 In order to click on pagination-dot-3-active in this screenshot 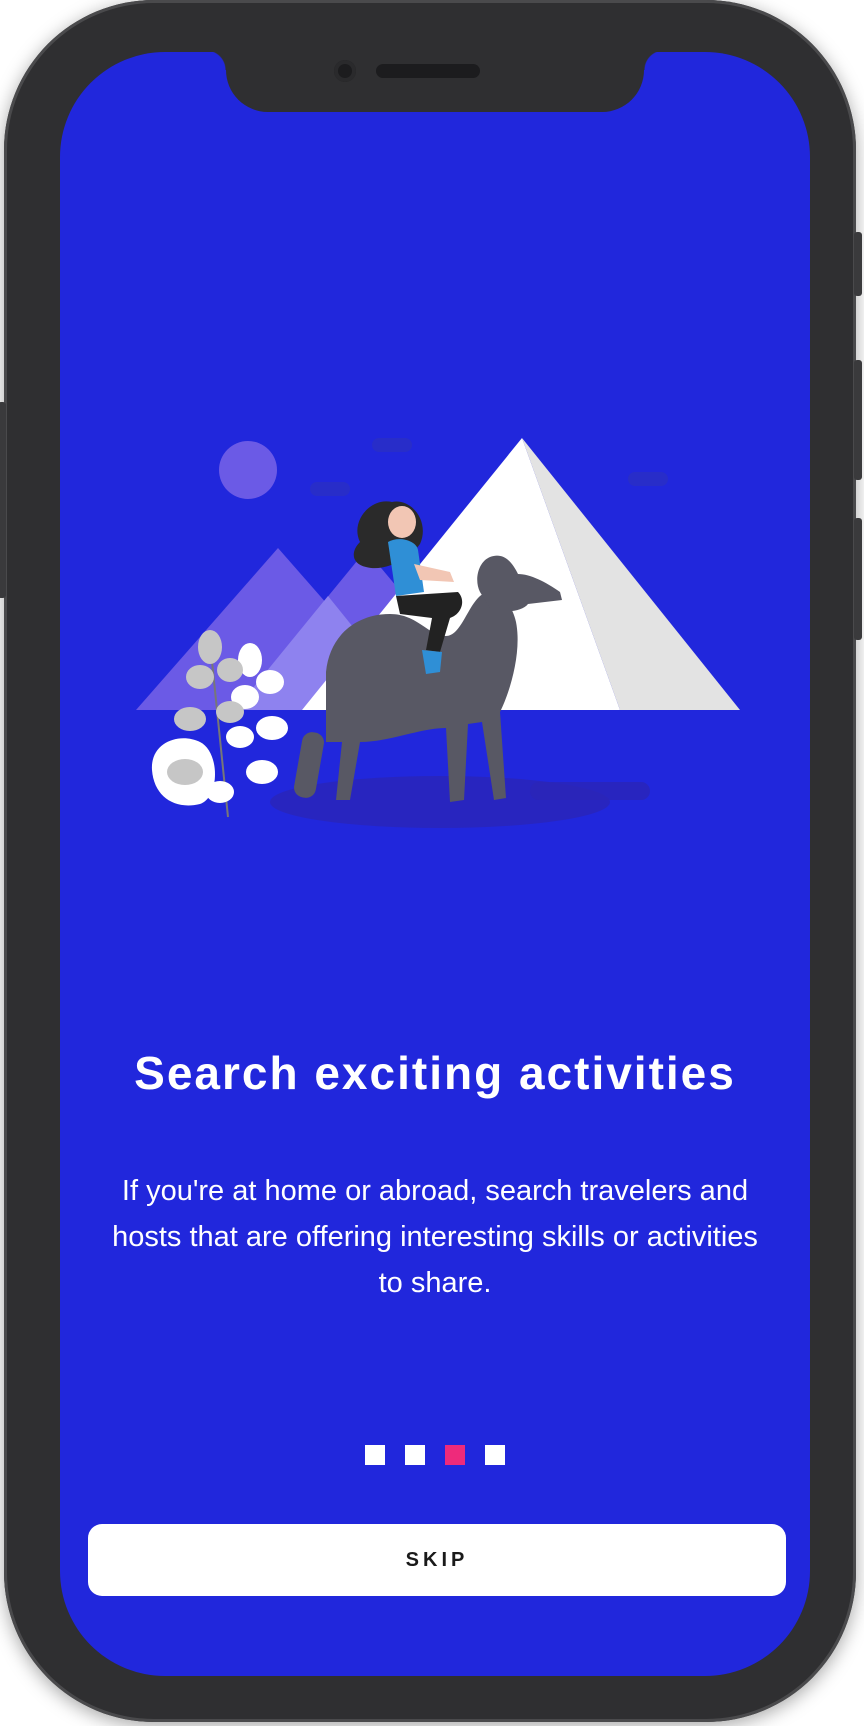, I will do `click(455, 1455)`.